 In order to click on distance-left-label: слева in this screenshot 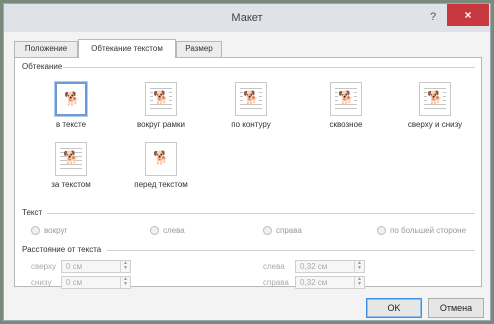, I will do `click(274, 266)`.